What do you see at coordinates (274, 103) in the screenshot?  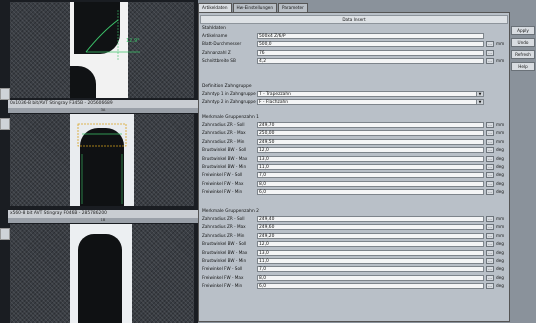 I see `field-value: F - Flachzahn` at bounding box center [274, 103].